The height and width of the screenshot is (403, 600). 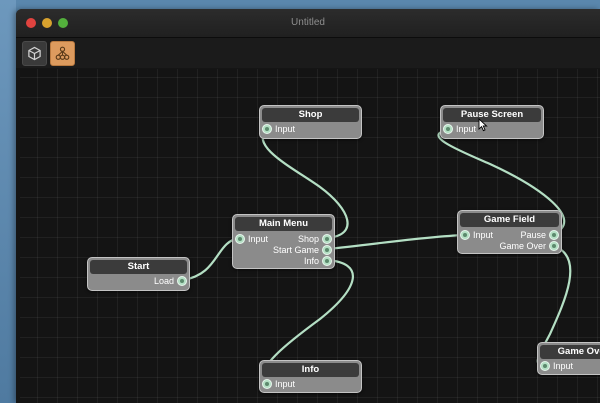 I want to click on output-port-load: Load, so click(x=170, y=281).